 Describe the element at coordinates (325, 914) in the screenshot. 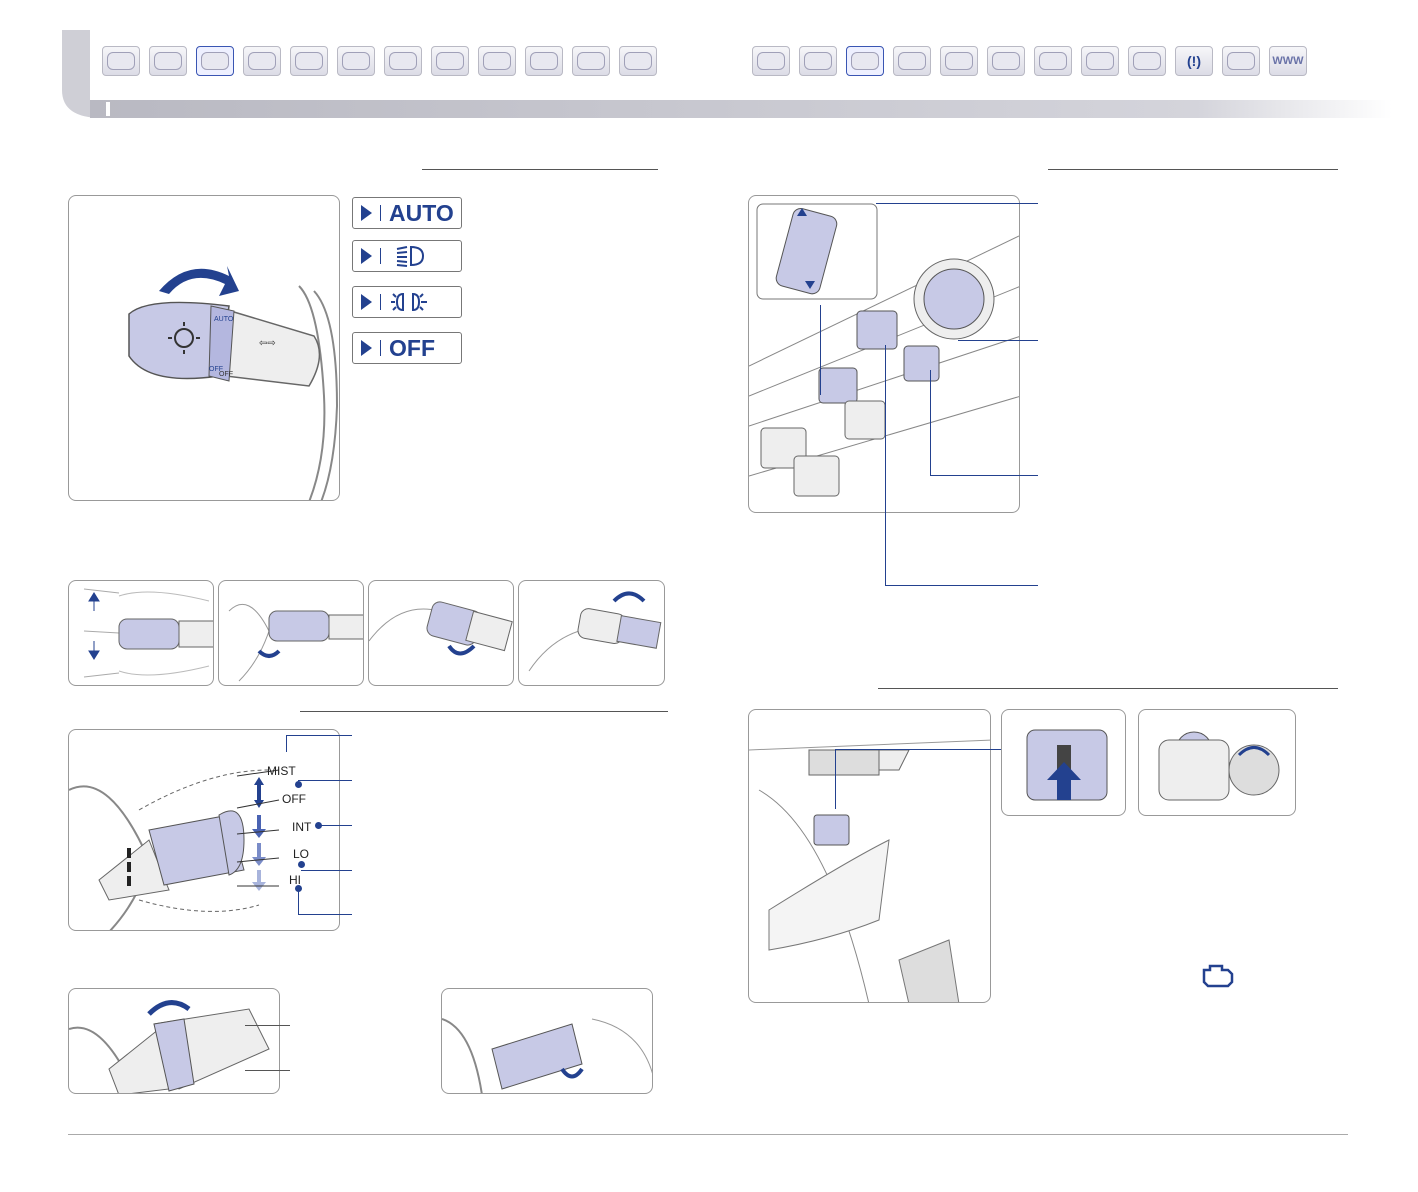

I see `leader-hi-h` at that location.